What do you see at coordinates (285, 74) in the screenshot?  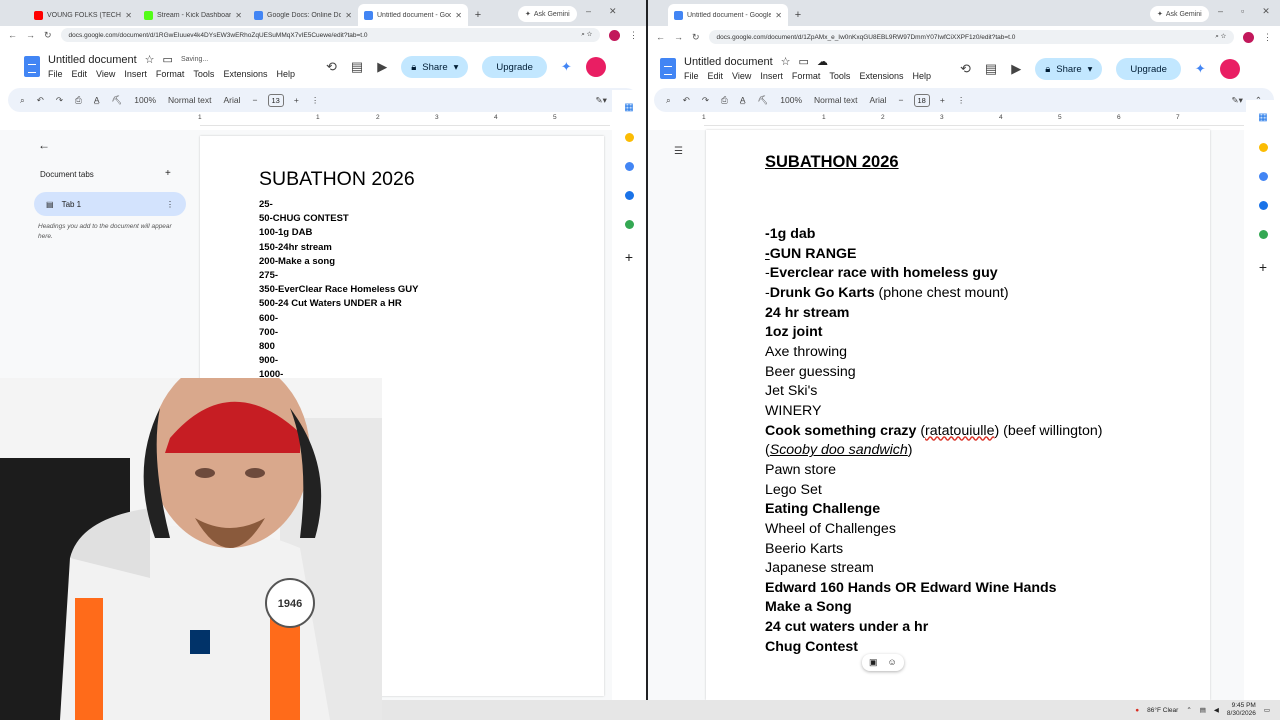 I see `menu-help: Help` at bounding box center [285, 74].